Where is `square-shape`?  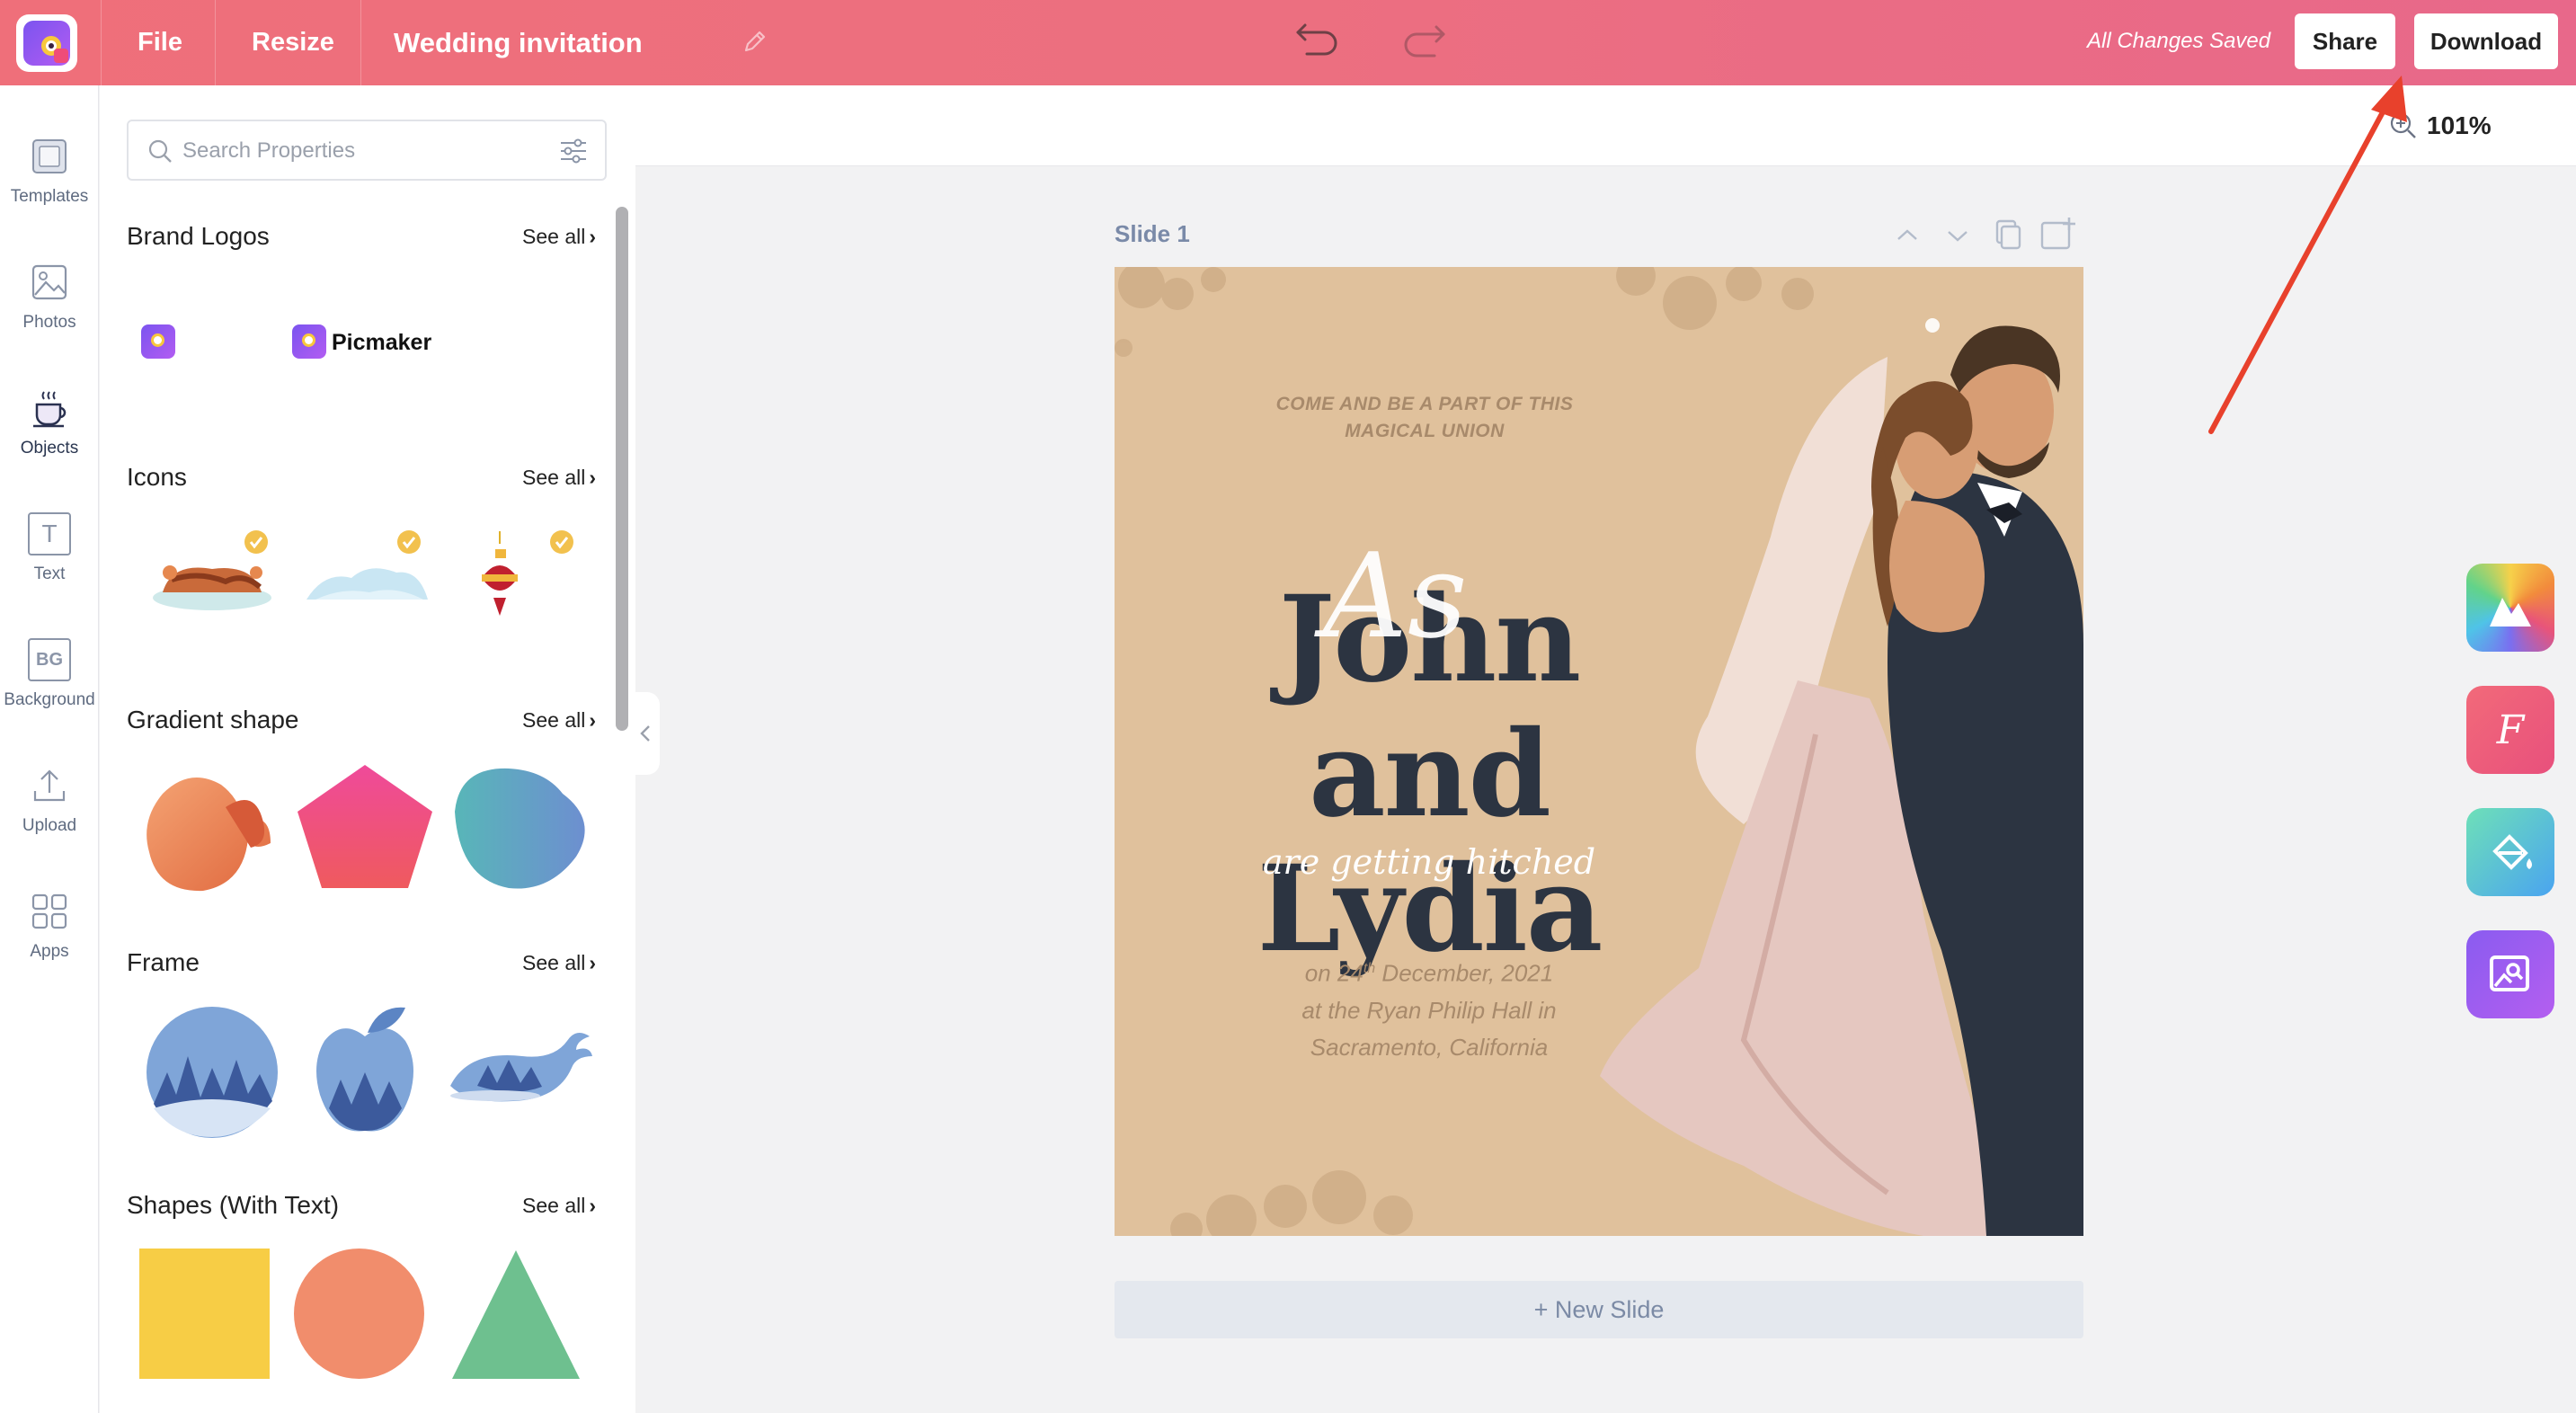 square-shape is located at coordinates (204, 1314).